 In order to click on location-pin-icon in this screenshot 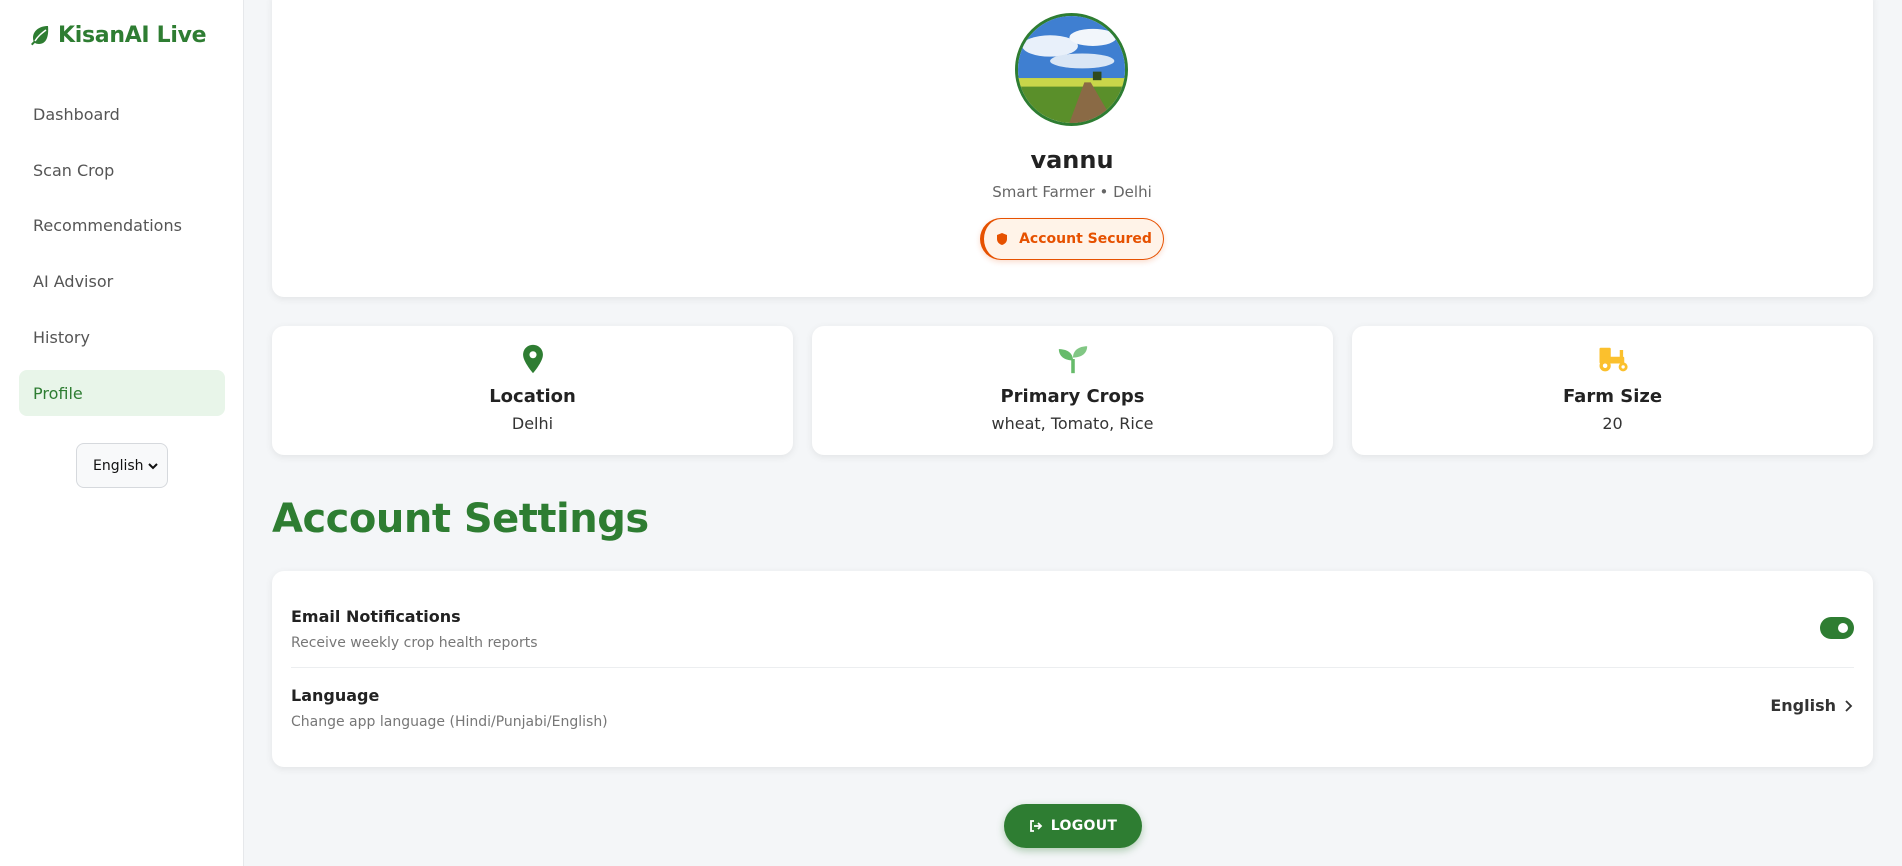, I will do `click(532, 359)`.